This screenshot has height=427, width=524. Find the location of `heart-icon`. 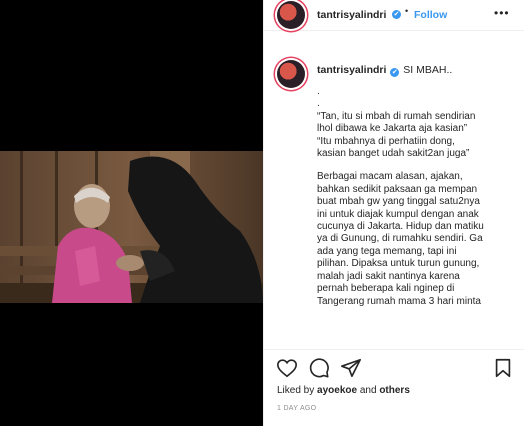

heart-icon is located at coordinates (287, 368).